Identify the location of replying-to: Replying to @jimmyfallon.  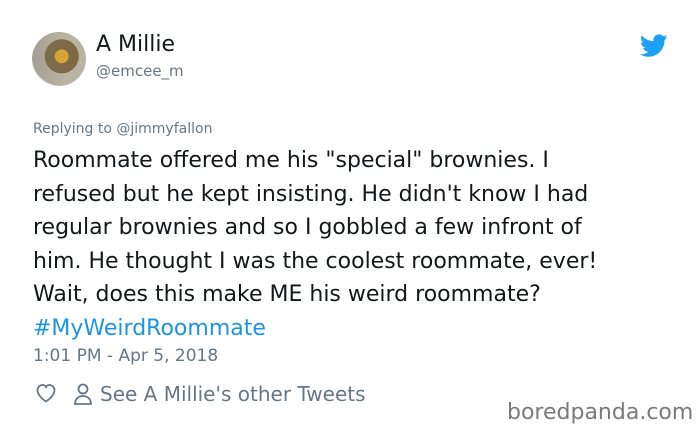
(122, 129).